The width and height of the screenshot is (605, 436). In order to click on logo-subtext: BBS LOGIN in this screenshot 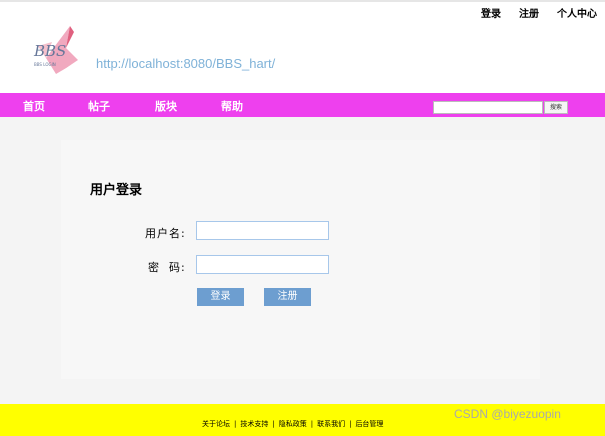, I will do `click(45, 64)`.